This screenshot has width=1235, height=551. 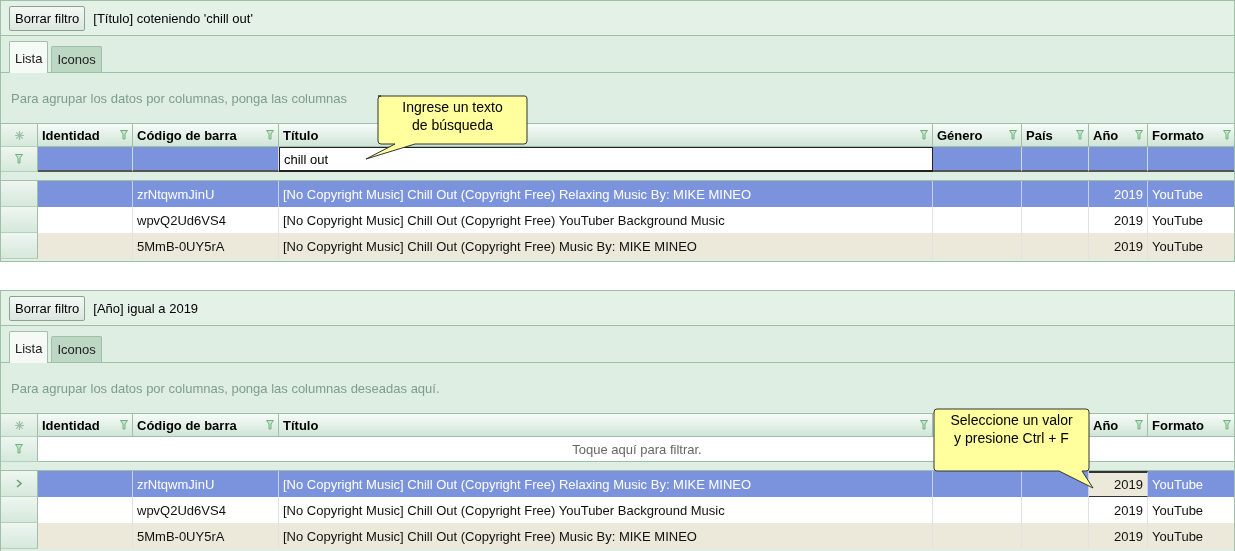 What do you see at coordinates (1106, 135) in the screenshot?
I see `column-header-label: Año` at bounding box center [1106, 135].